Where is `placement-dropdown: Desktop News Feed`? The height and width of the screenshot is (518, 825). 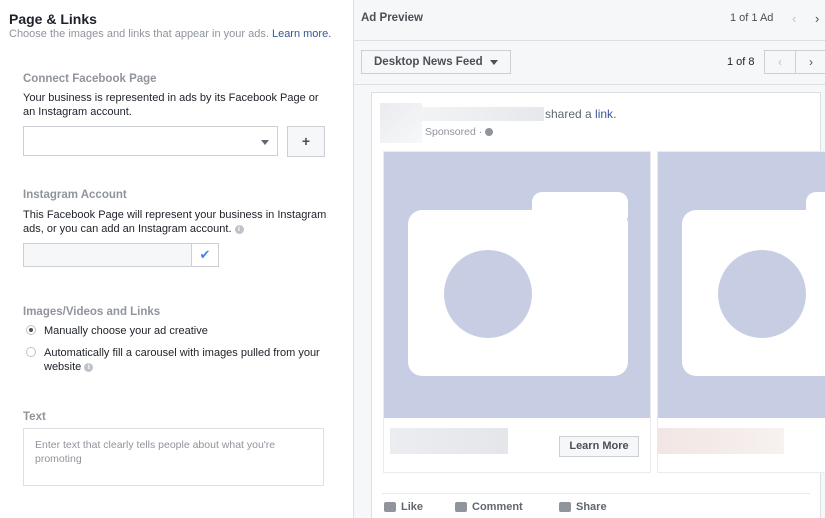 placement-dropdown: Desktop News Feed is located at coordinates (436, 62).